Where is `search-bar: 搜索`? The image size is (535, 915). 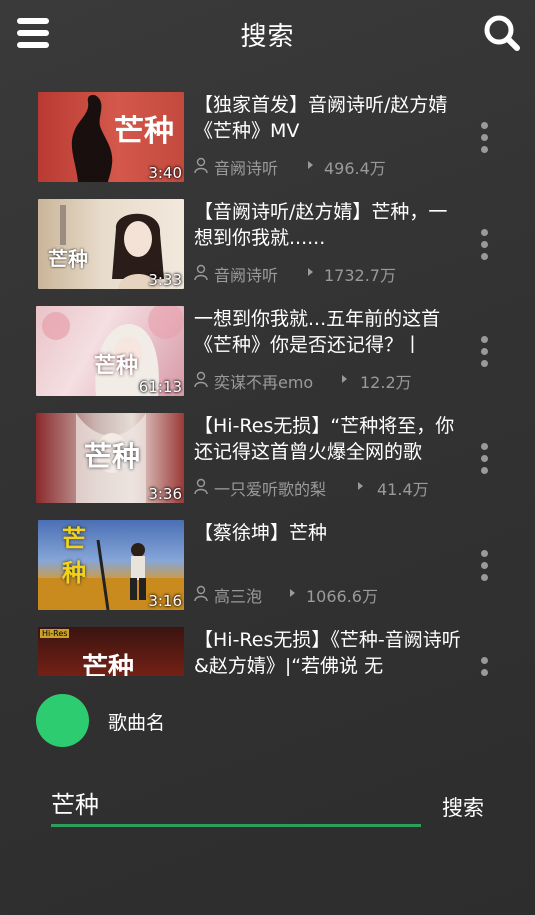
search-bar: 搜索 is located at coordinates (267, 805).